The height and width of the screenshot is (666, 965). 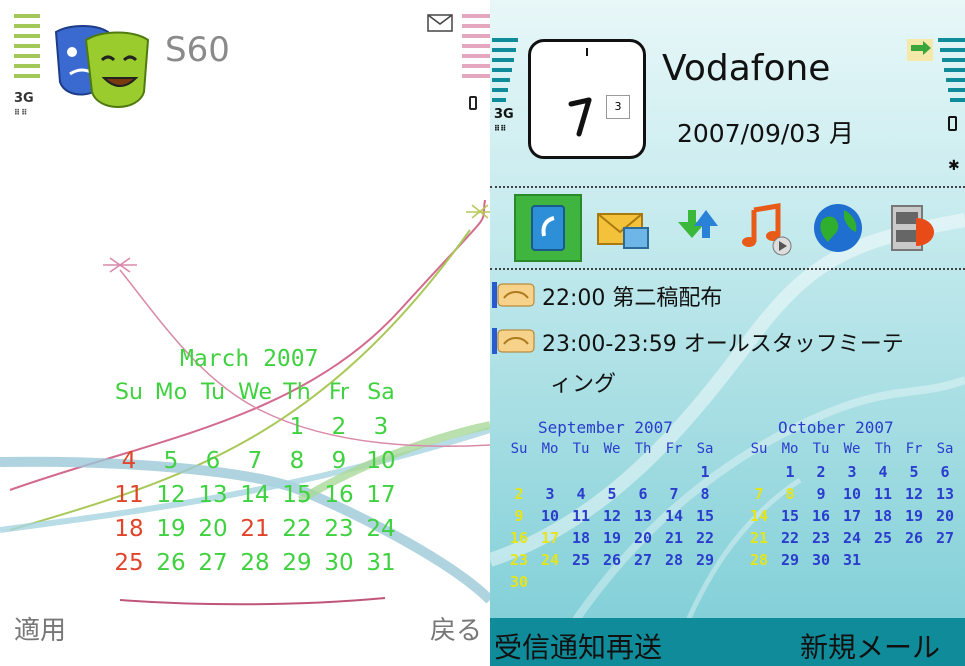 What do you see at coordinates (456, 628) in the screenshot?
I see `back-softkey: 戻る` at bounding box center [456, 628].